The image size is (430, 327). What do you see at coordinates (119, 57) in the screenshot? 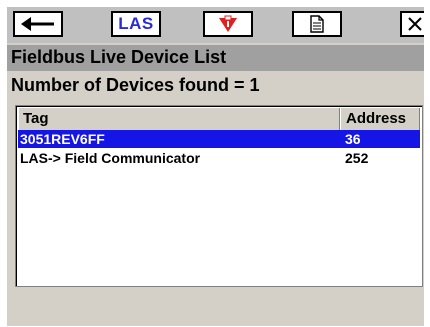
I see `page-title: Fieldbus Live Device List` at bounding box center [119, 57].